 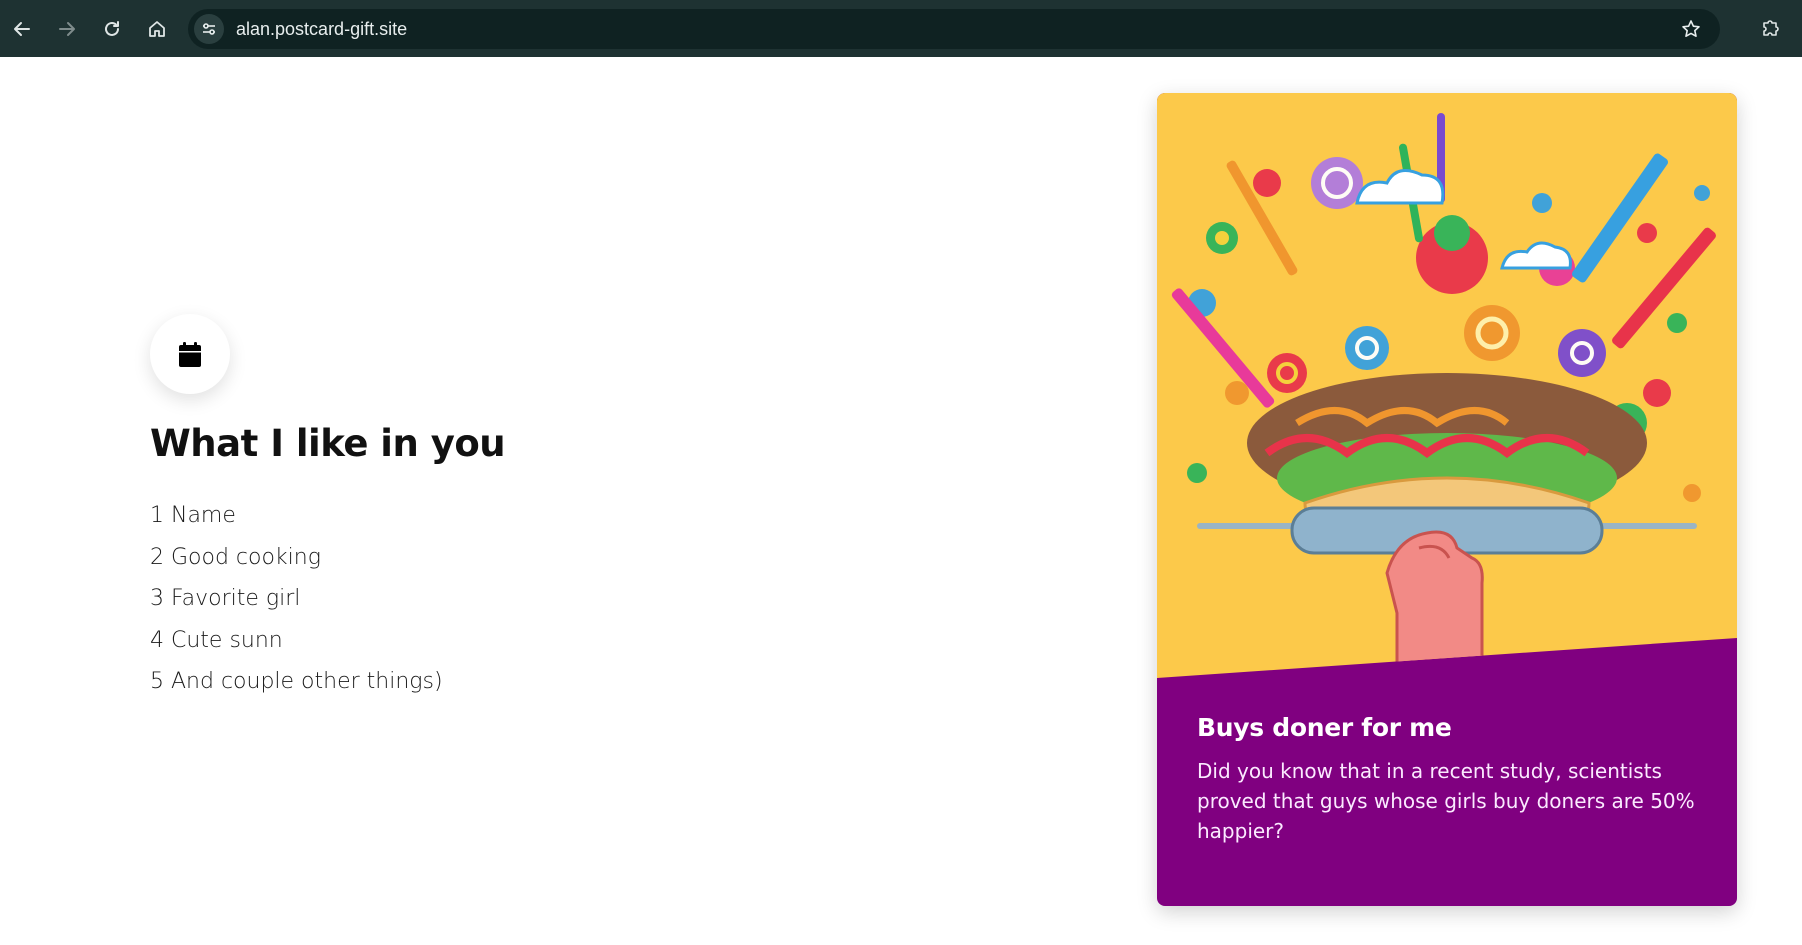 I want to click on reload-button, so click(x=112, y=29).